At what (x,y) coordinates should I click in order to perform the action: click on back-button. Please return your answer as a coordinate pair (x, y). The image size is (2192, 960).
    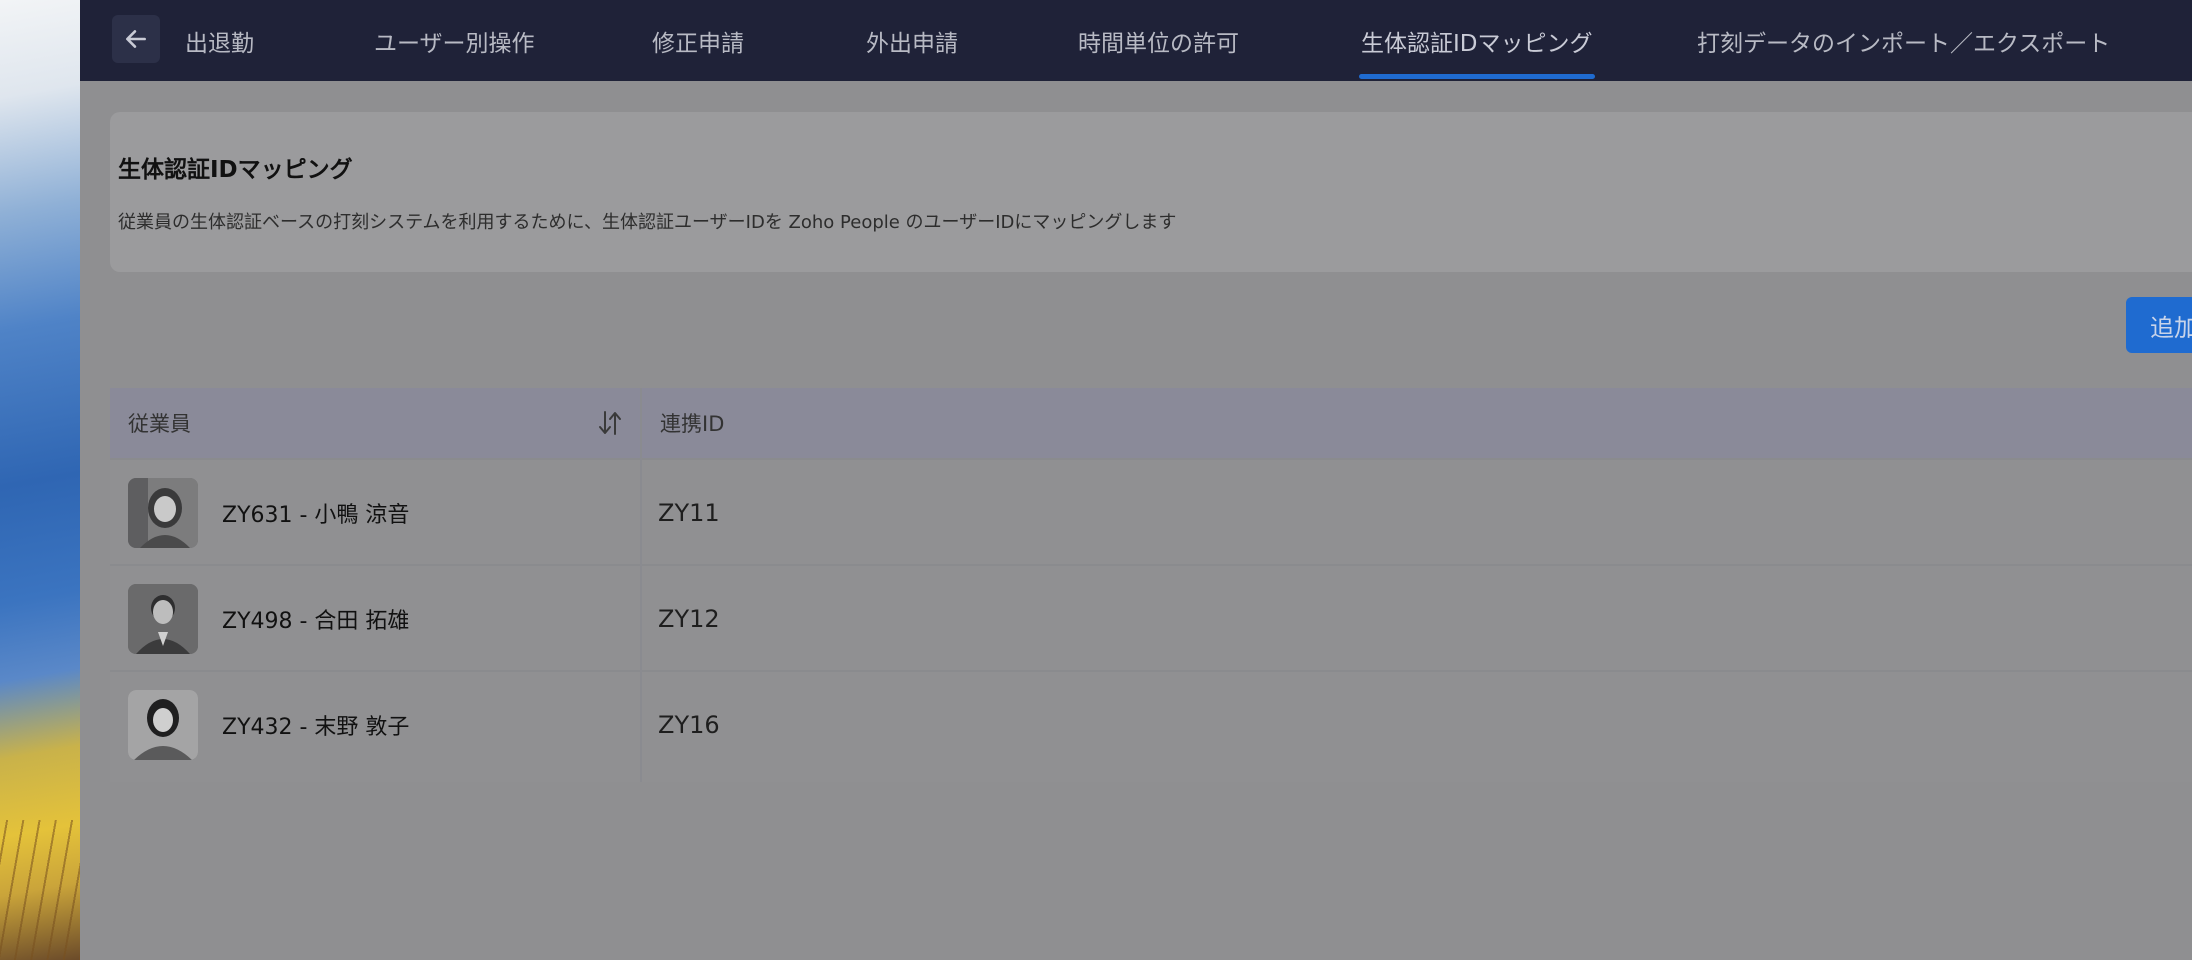
    Looking at the image, I should click on (136, 39).